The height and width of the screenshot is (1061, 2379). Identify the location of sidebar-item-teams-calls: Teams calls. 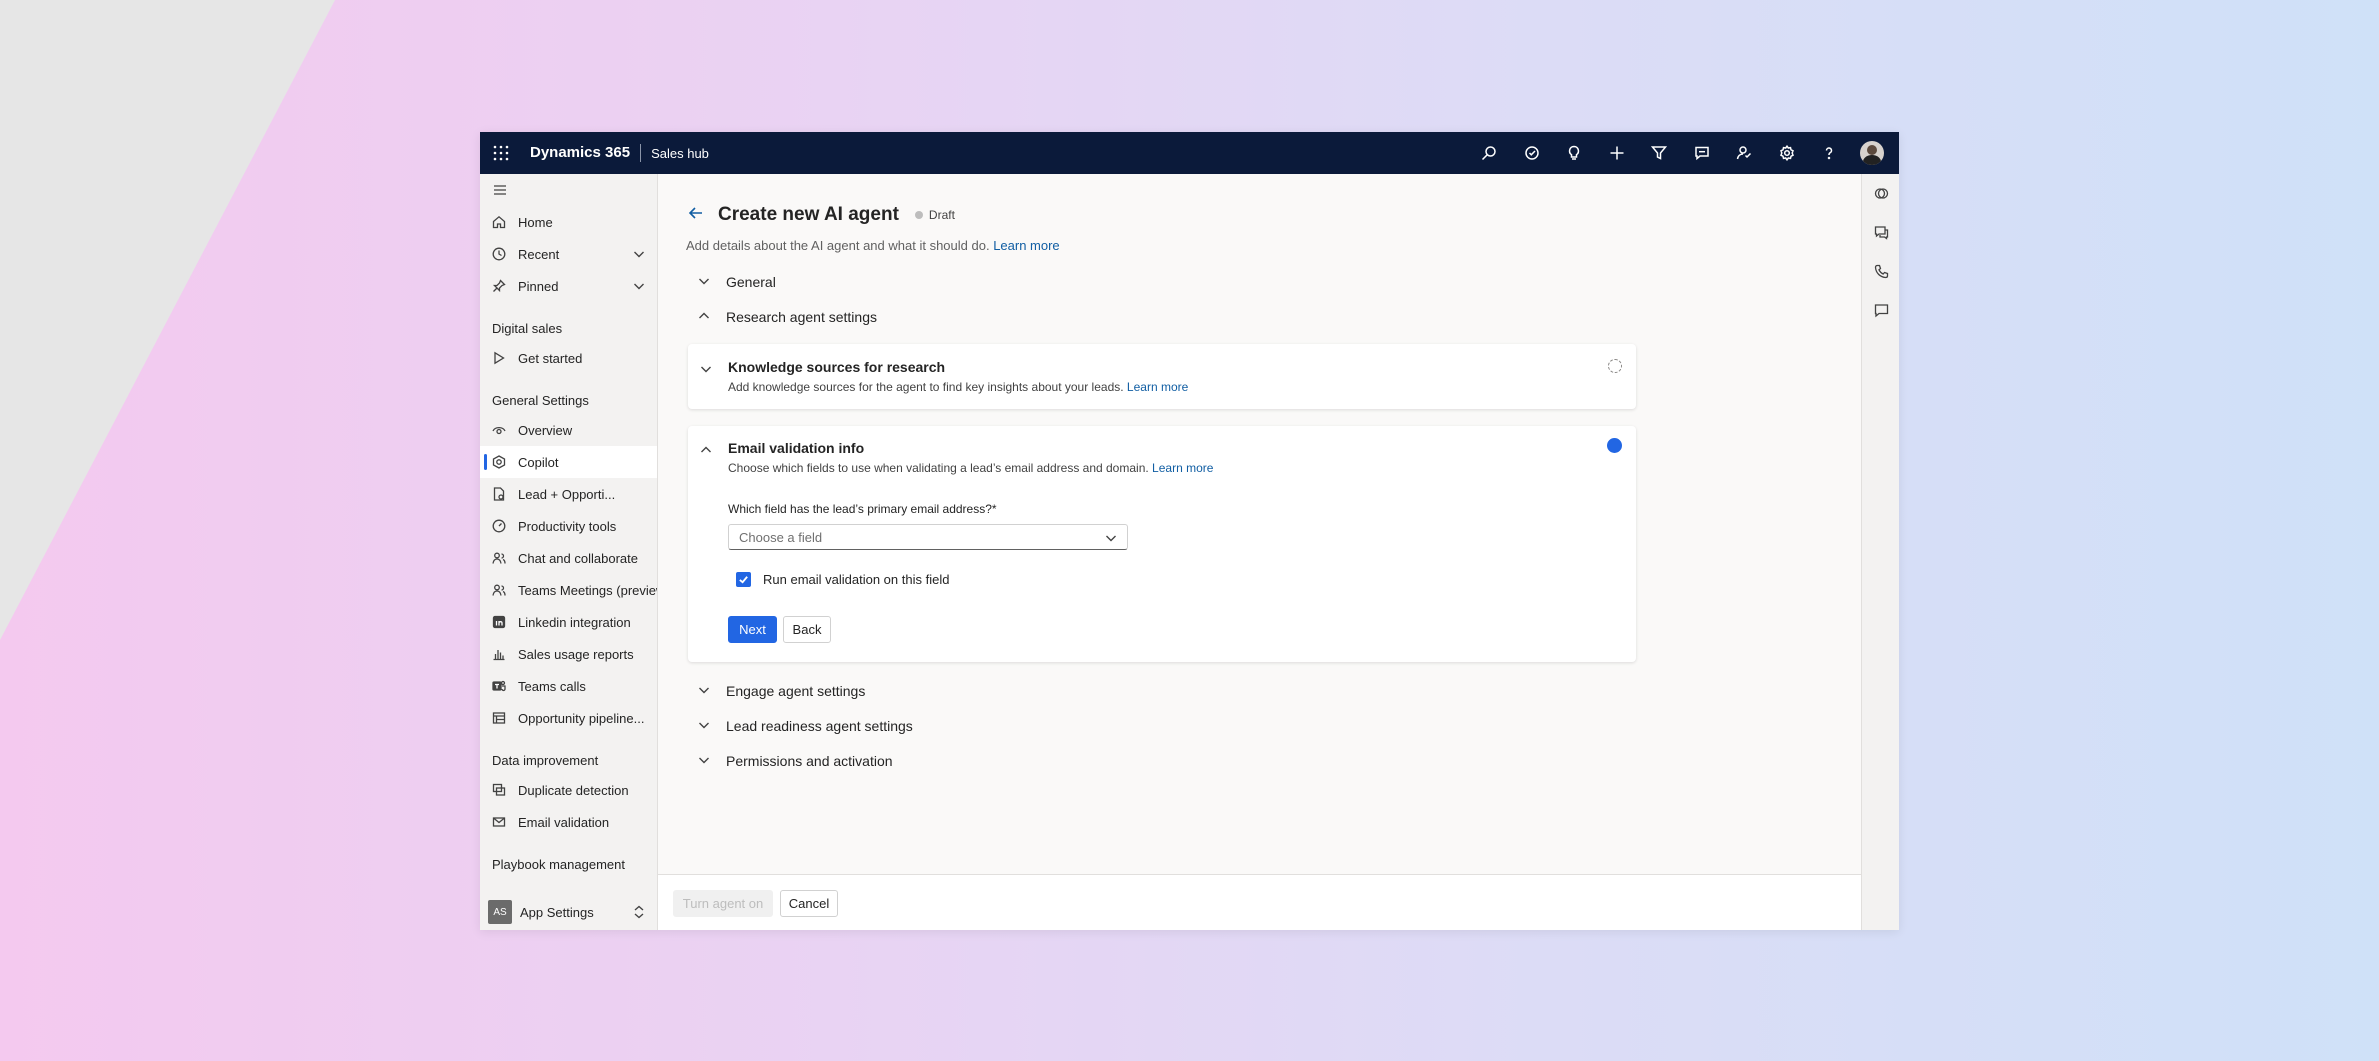
(568, 686).